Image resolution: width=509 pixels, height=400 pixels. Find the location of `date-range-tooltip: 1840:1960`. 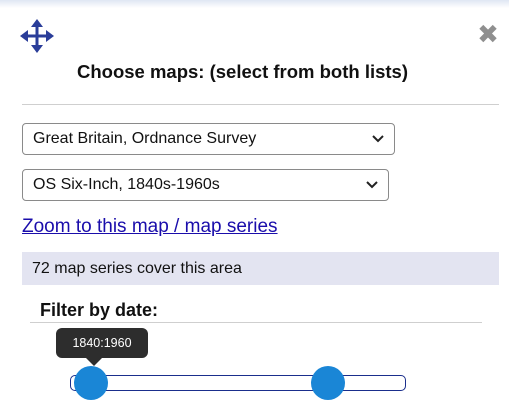

date-range-tooltip: 1840:1960 is located at coordinates (102, 343).